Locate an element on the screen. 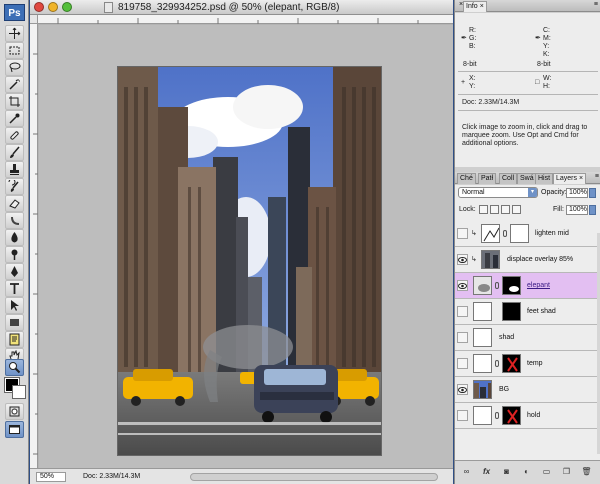 This screenshot has width=600, height=484. layer-row-hold: hold is located at coordinates (526, 416).